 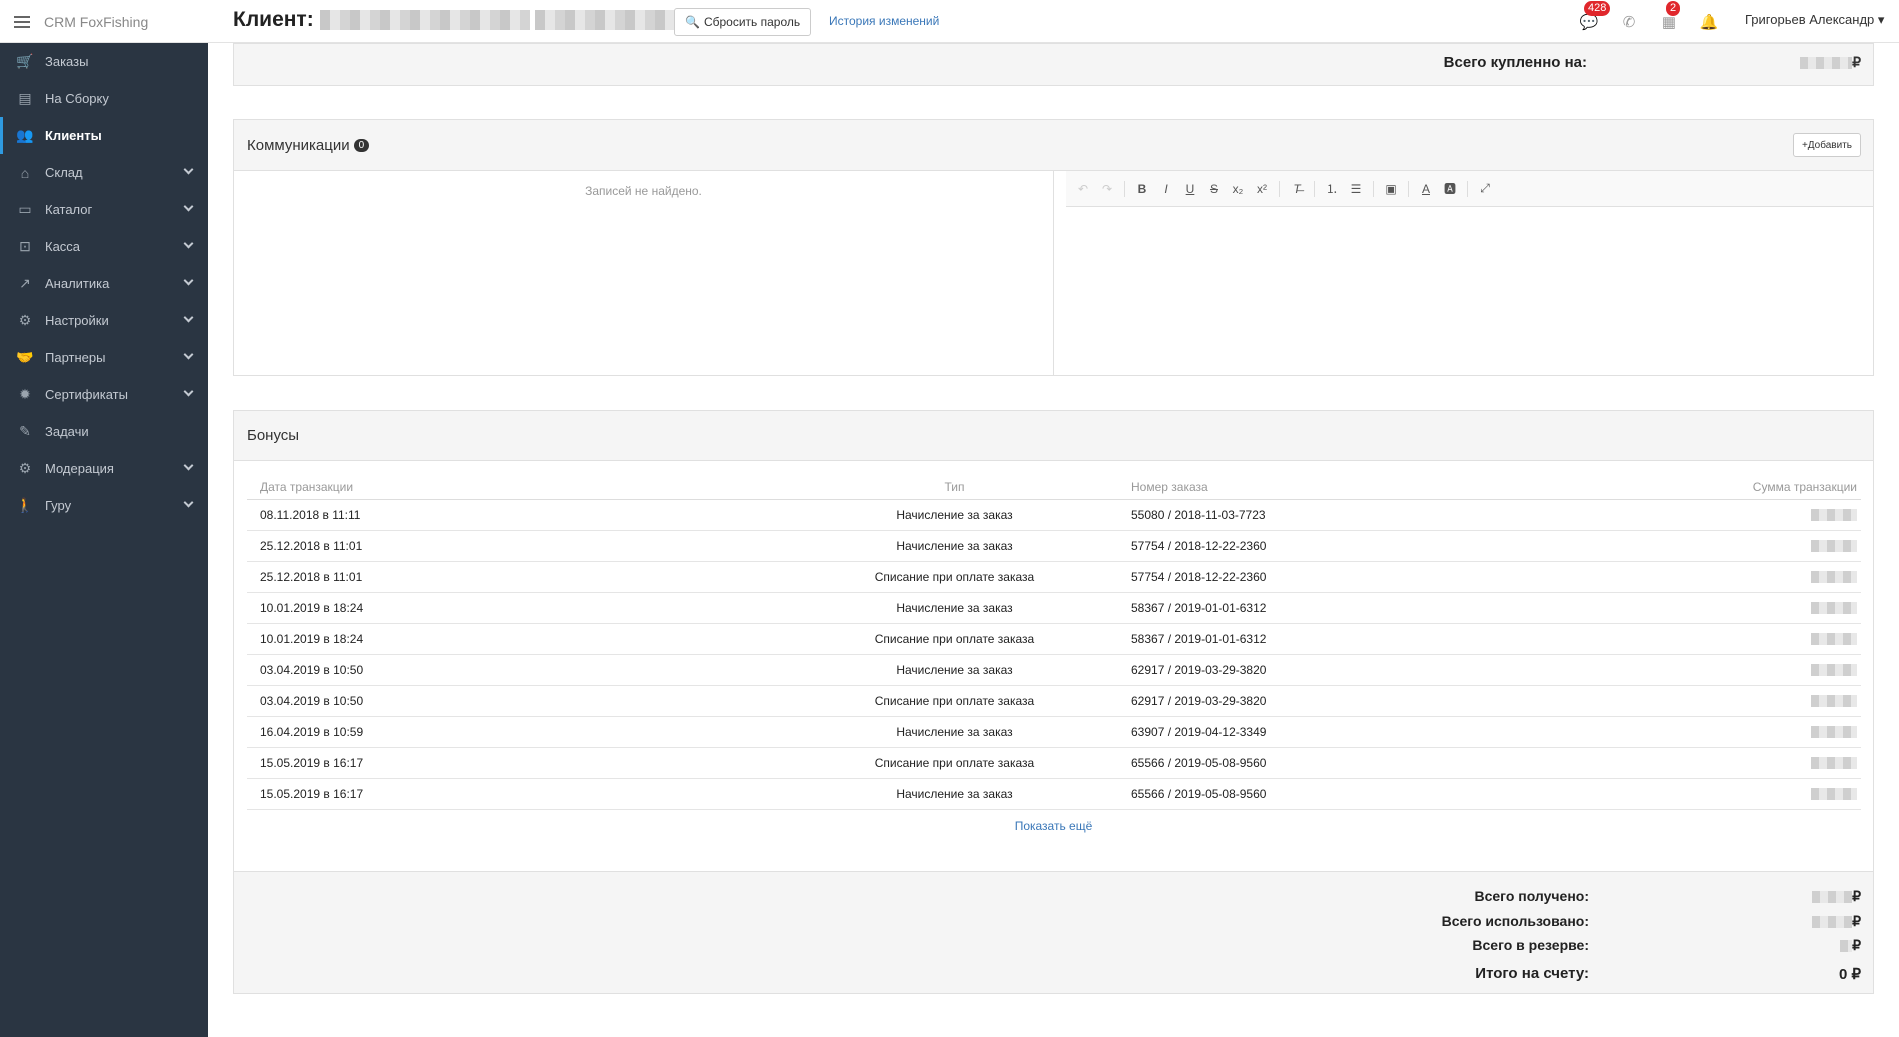 I want to click on reset-password-button: 🔍 Сбросить пароль, so click(x=743, y=22).